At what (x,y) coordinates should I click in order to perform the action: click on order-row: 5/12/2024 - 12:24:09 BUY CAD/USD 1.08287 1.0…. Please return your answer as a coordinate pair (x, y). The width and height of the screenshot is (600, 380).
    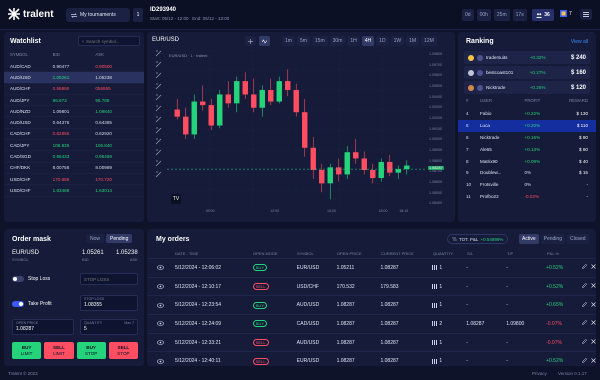
    Looking at the image, I should click on (371, 323).